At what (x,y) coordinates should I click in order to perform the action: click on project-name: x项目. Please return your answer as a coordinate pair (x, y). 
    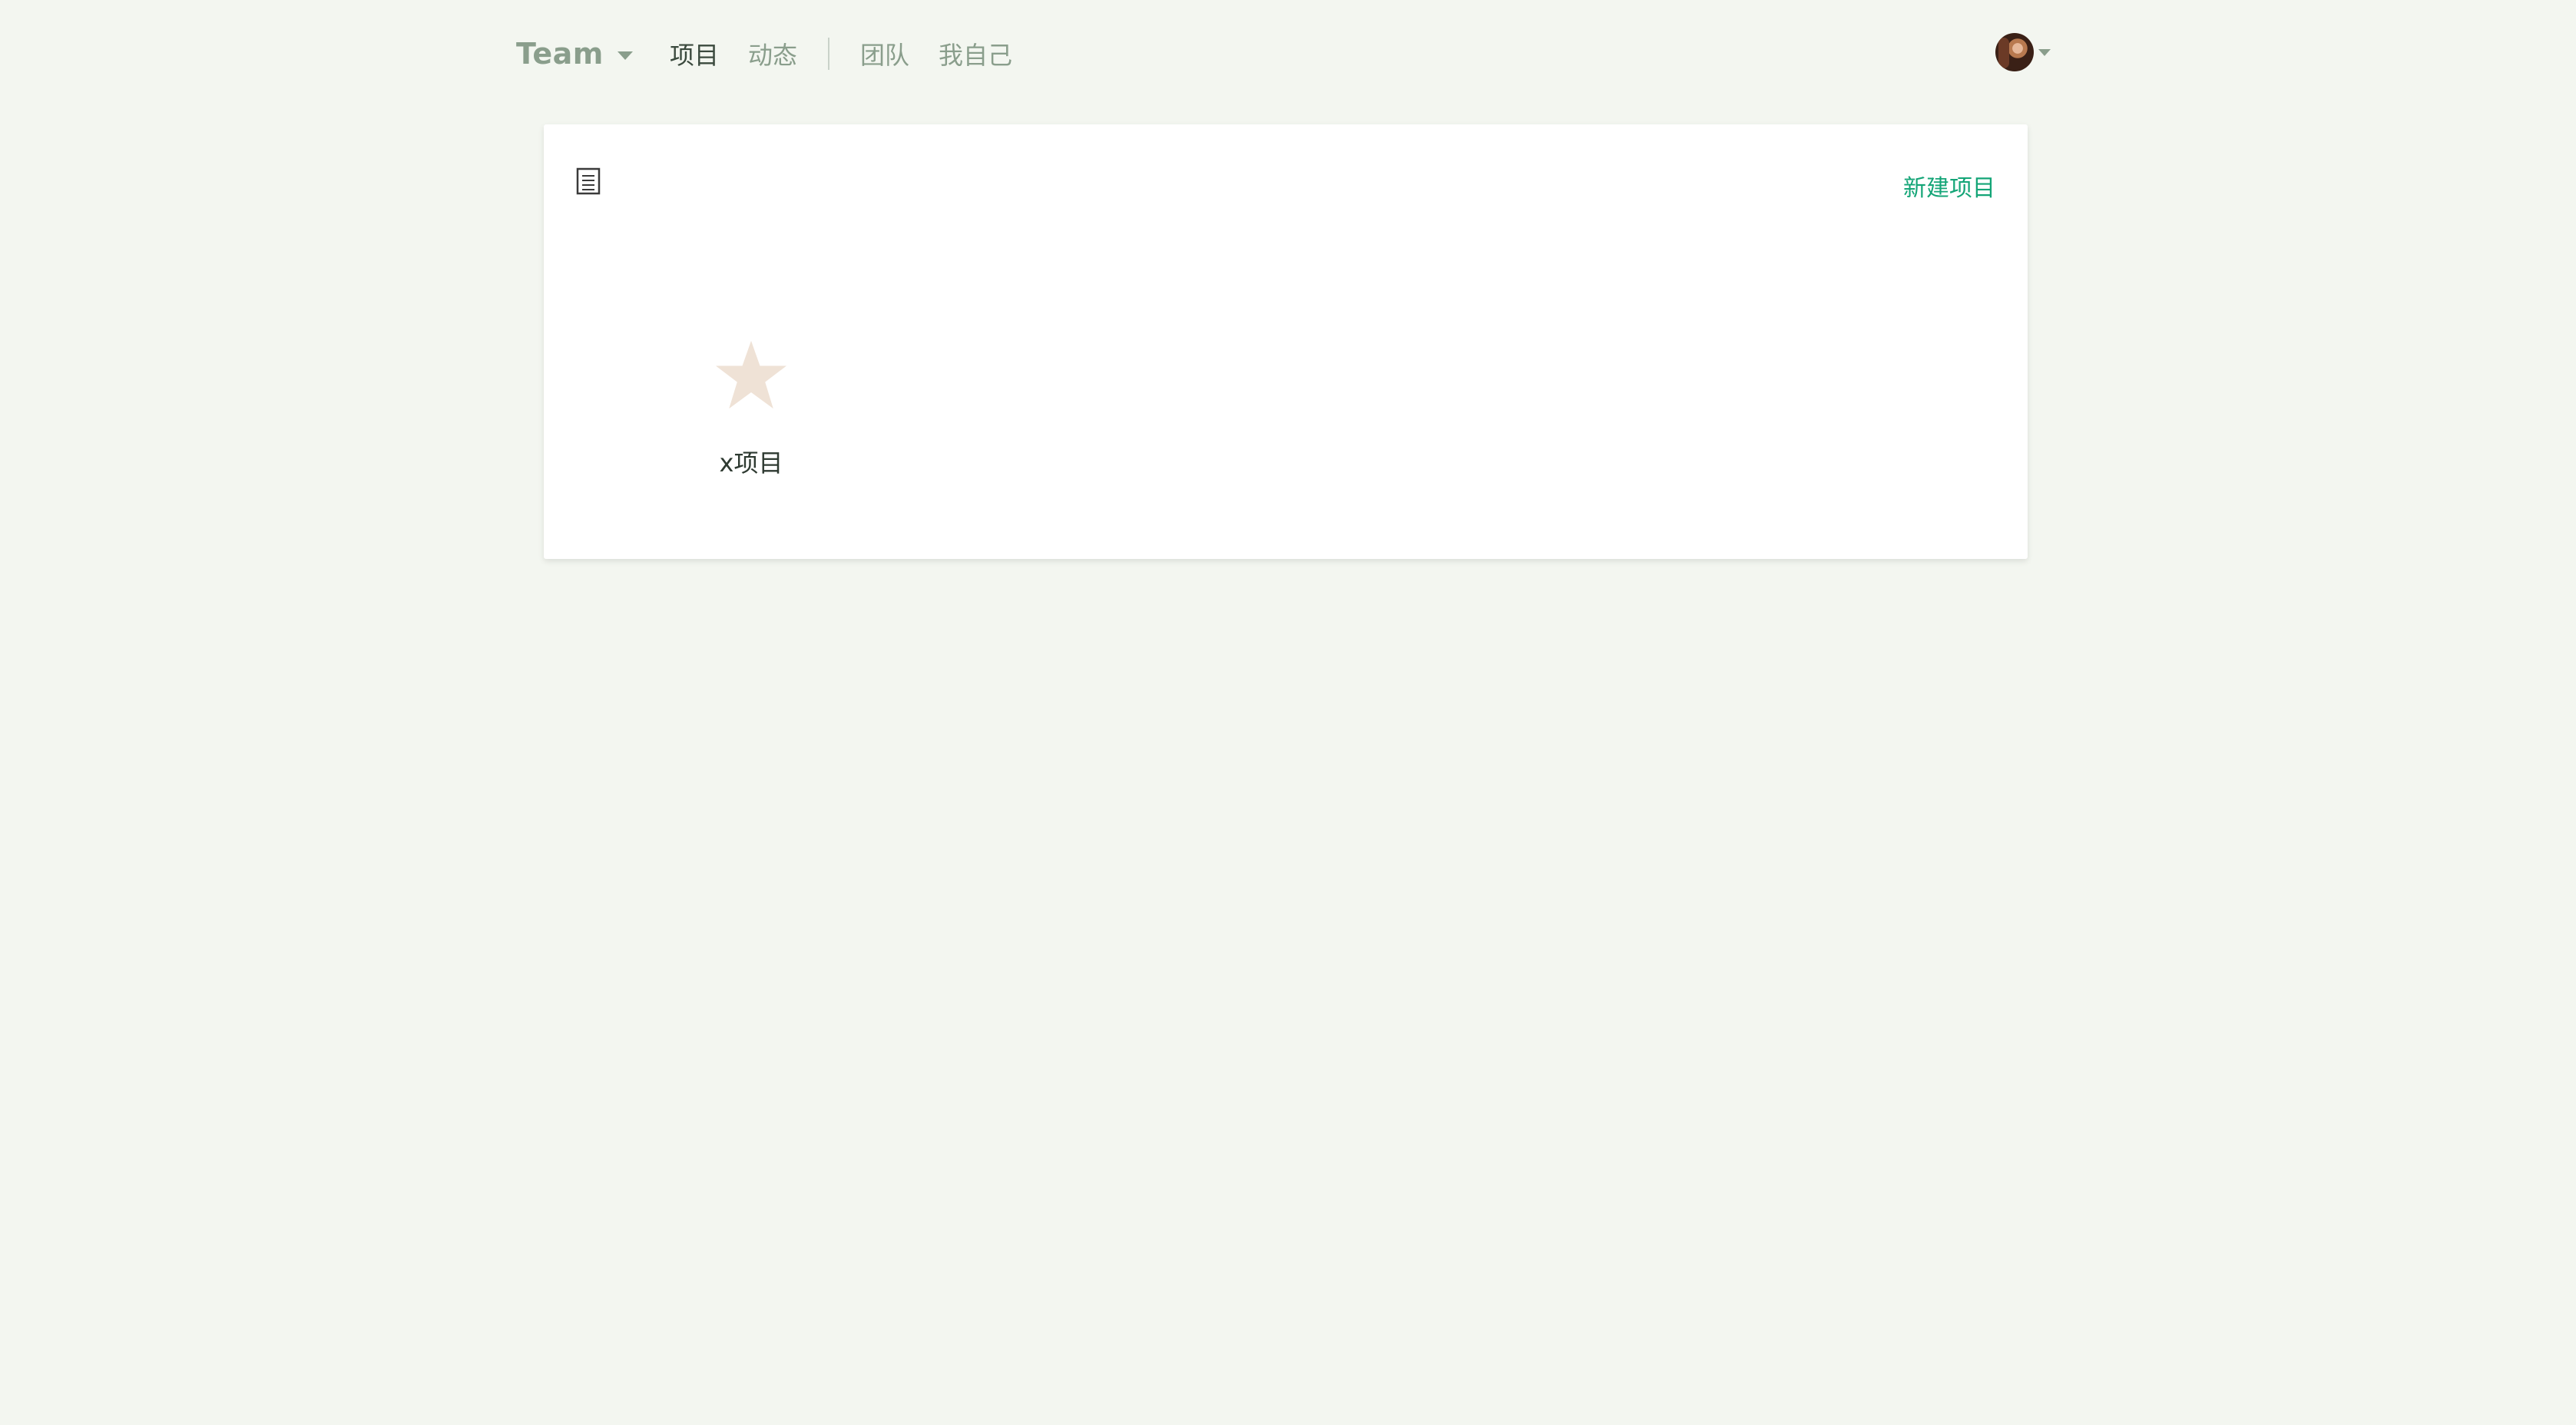
    Looking at the image, I should click on (751, 461).